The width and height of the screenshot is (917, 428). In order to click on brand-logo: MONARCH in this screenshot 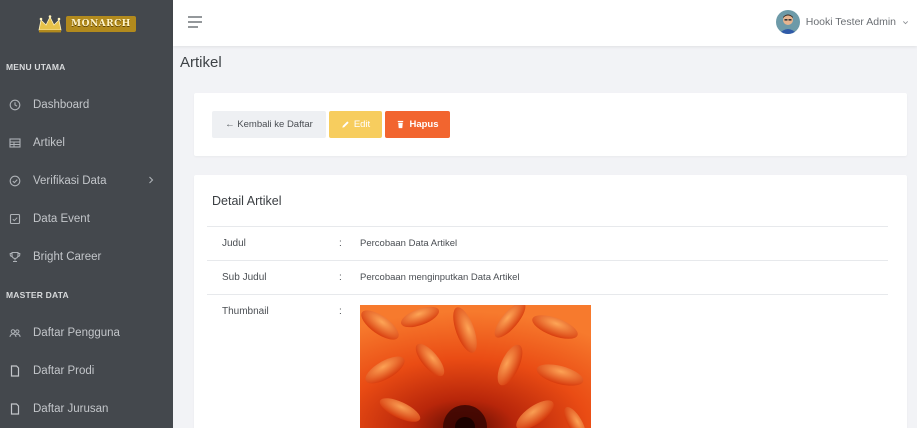, I will do `click(86, 24)`.